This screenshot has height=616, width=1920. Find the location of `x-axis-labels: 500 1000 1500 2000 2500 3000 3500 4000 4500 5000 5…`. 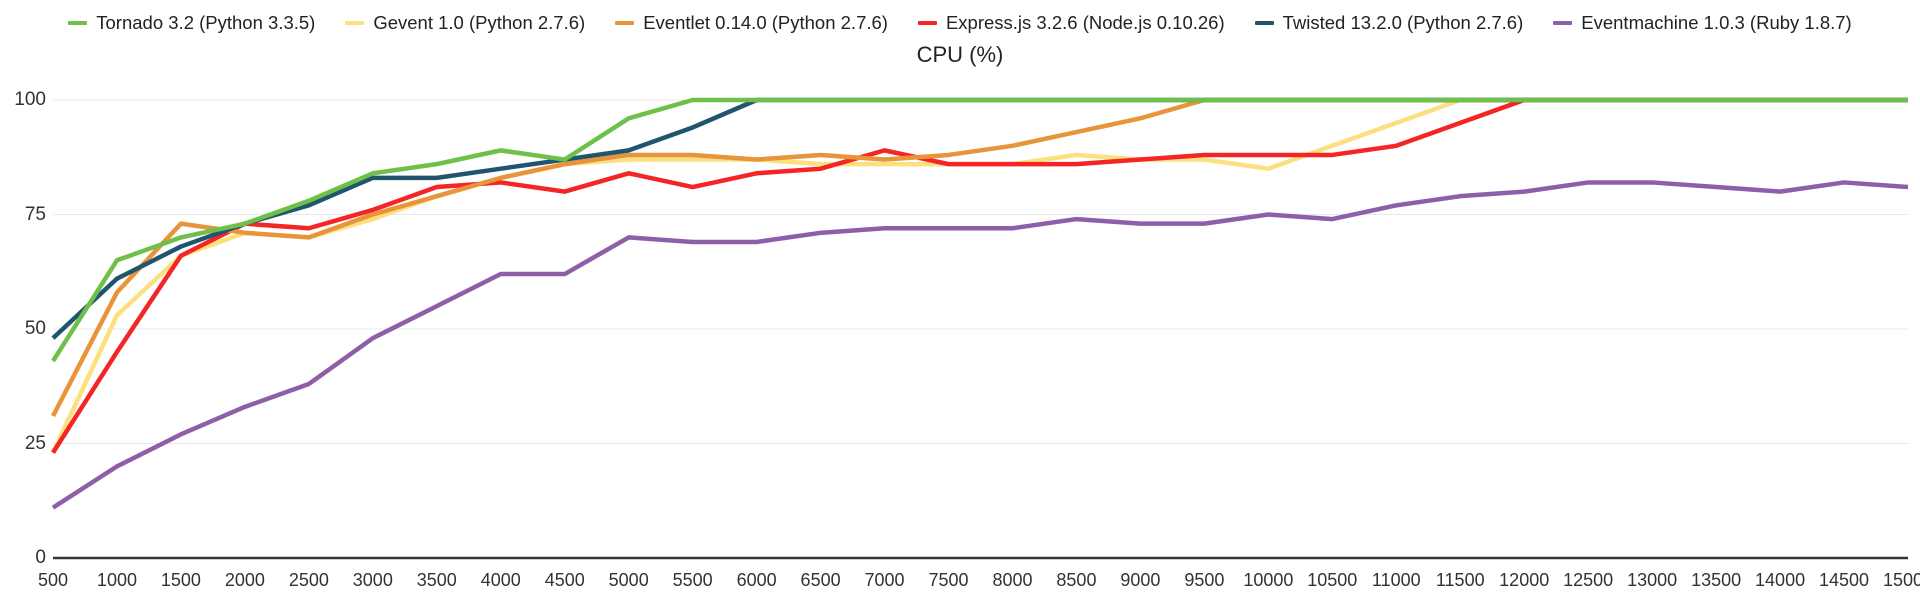

x-axis-labels: 500 1000 1500 2000 2500 3000 3500 4000 4500 5000 5… is located at coordinates (960, 585).